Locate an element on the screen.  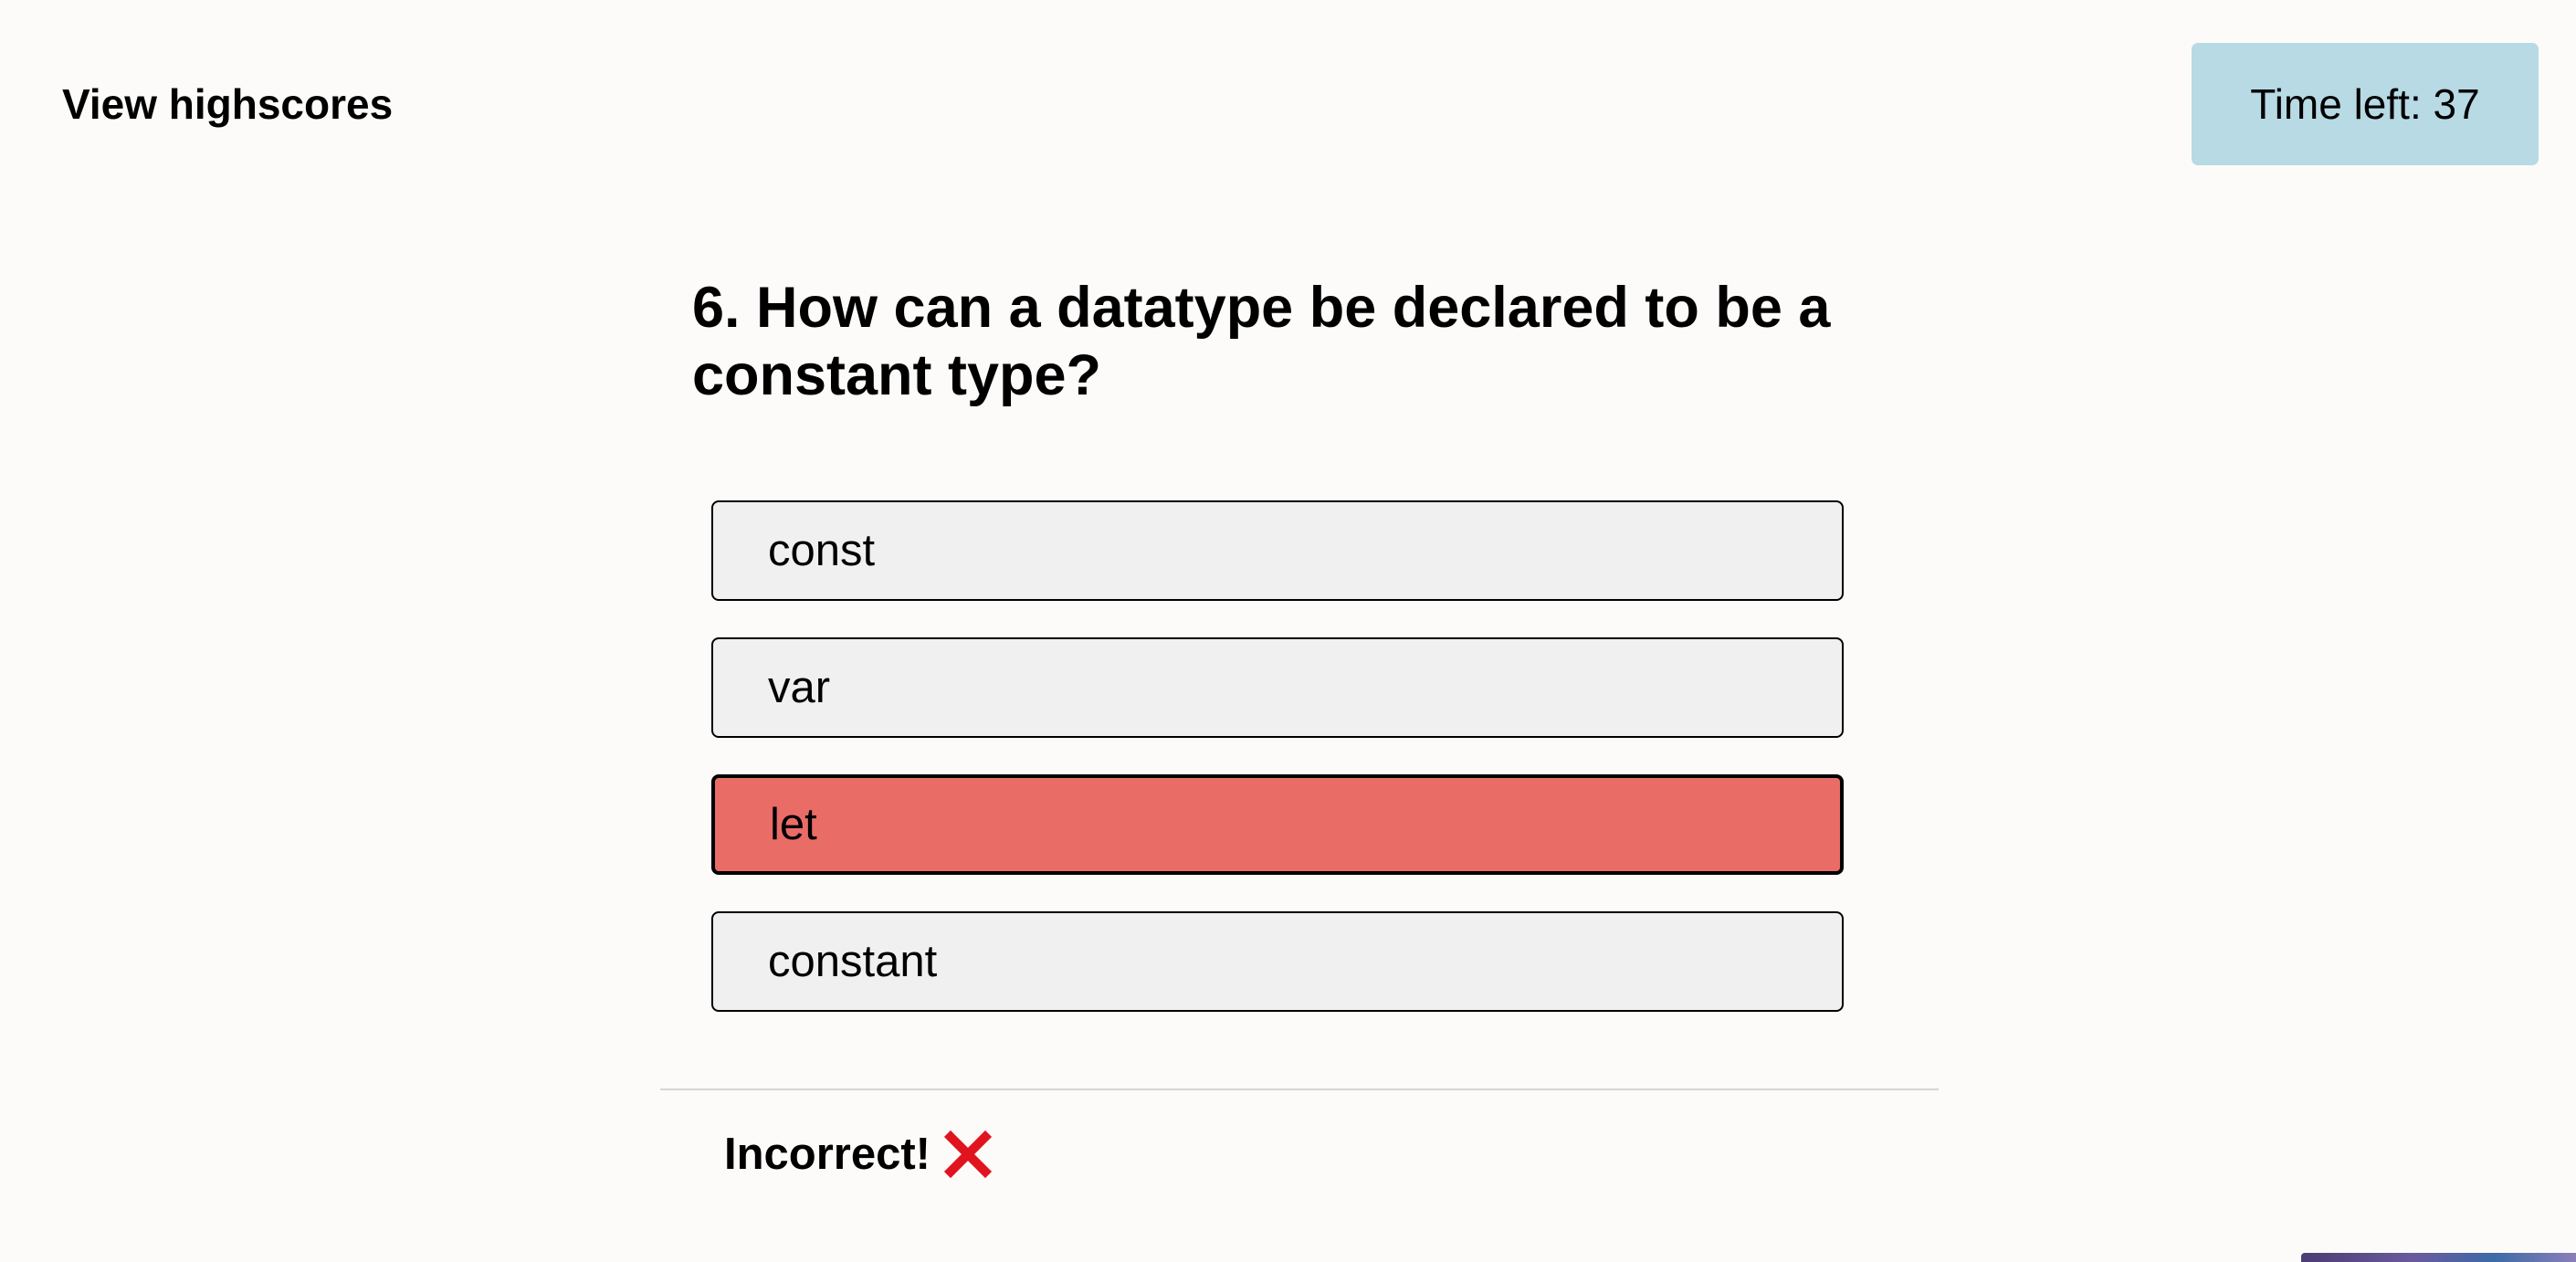
answer-button: var is located at coordinates (1277, 687).